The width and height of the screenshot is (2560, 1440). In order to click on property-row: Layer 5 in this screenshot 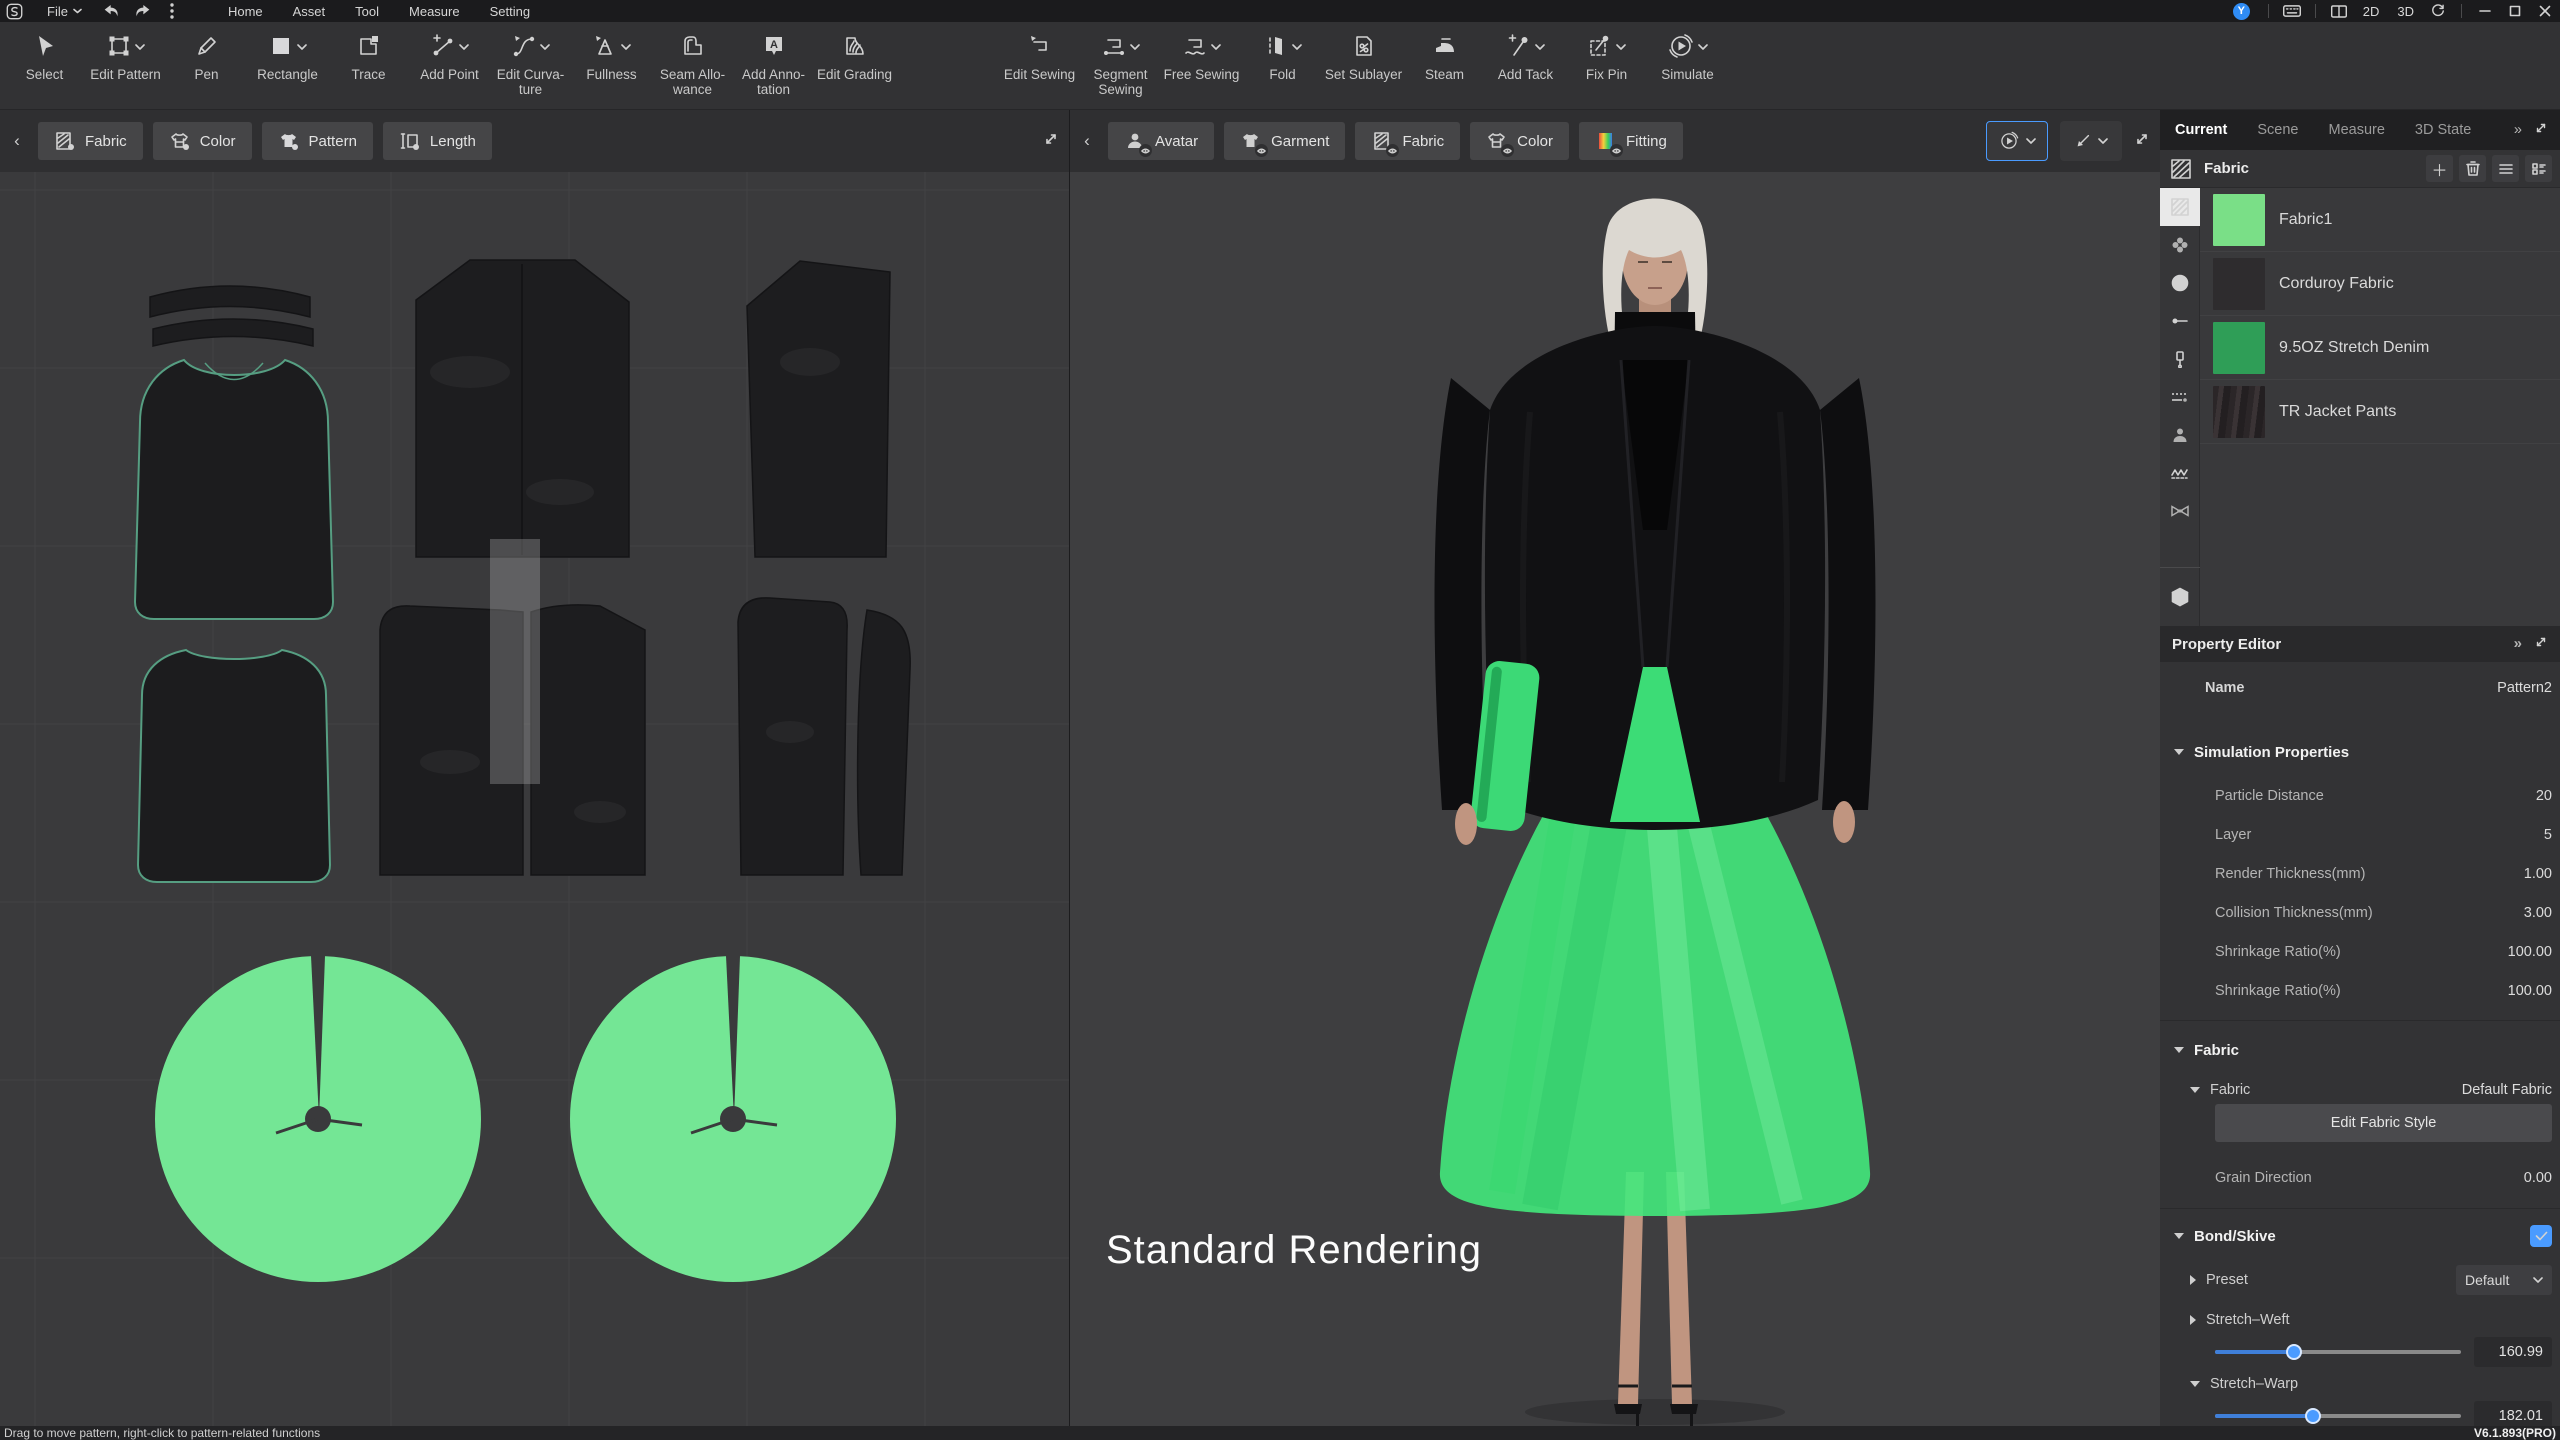, I will do `click(2360, 835)`.